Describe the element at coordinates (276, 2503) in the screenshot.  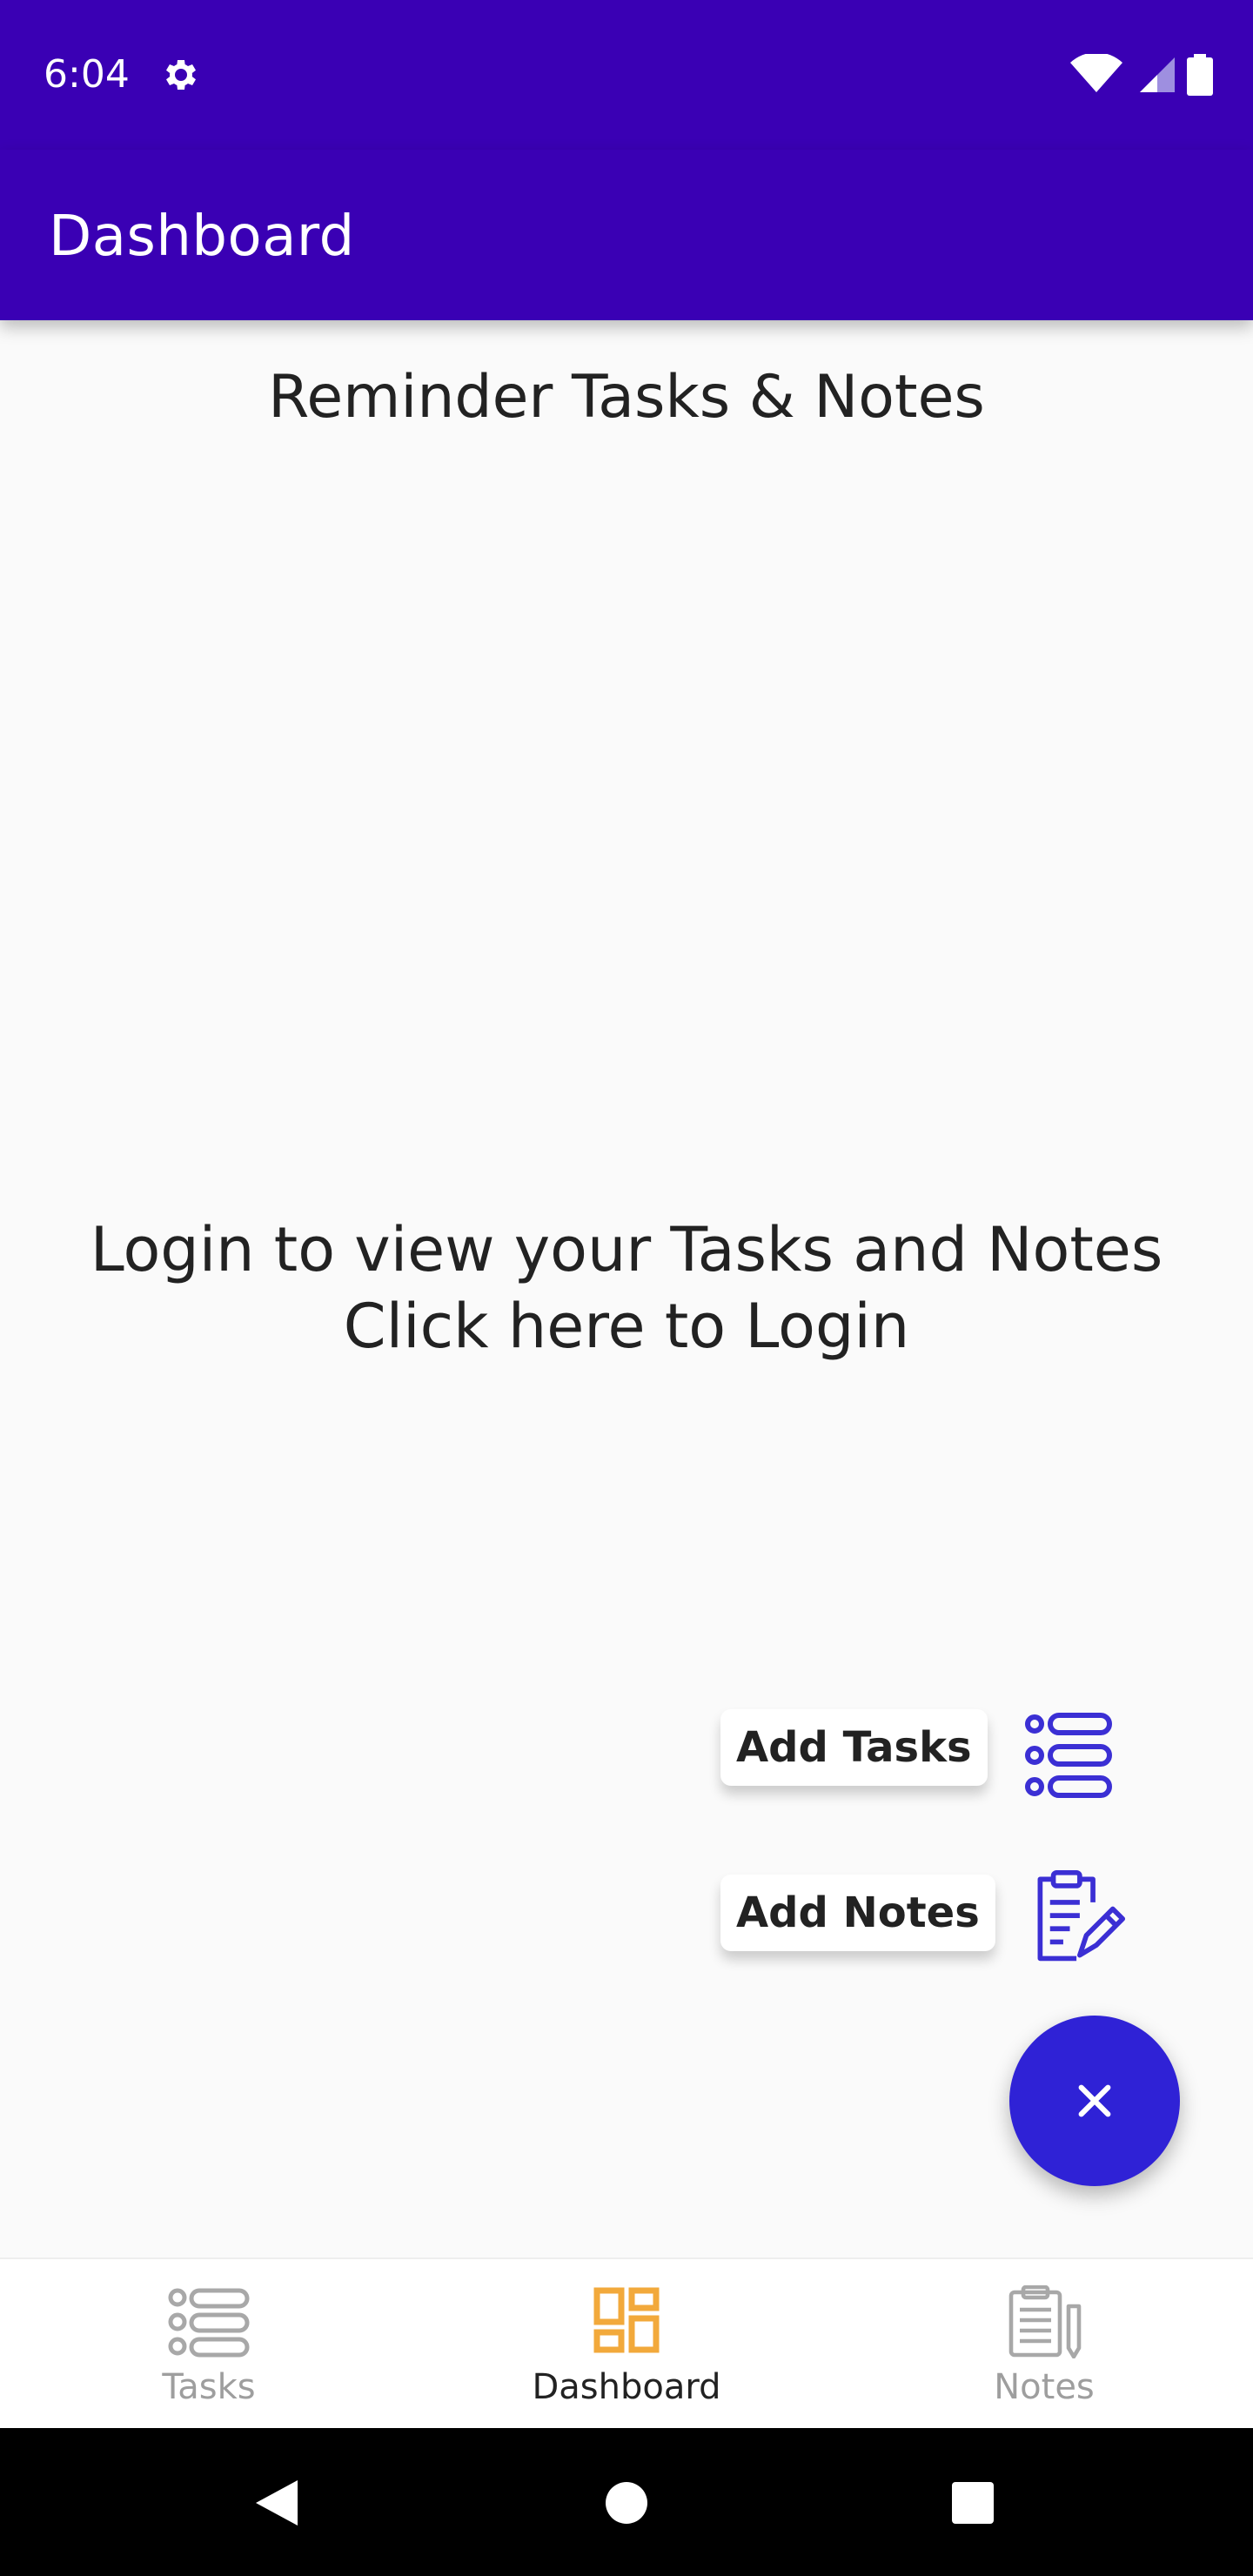
I see `back-icon` at that location.